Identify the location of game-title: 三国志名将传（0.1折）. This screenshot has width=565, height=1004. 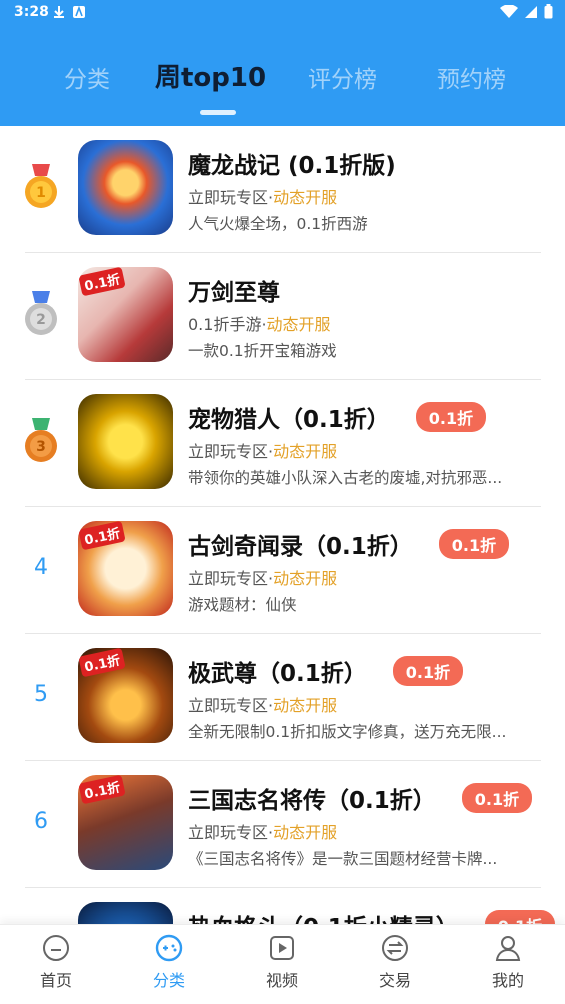
(312, 798).